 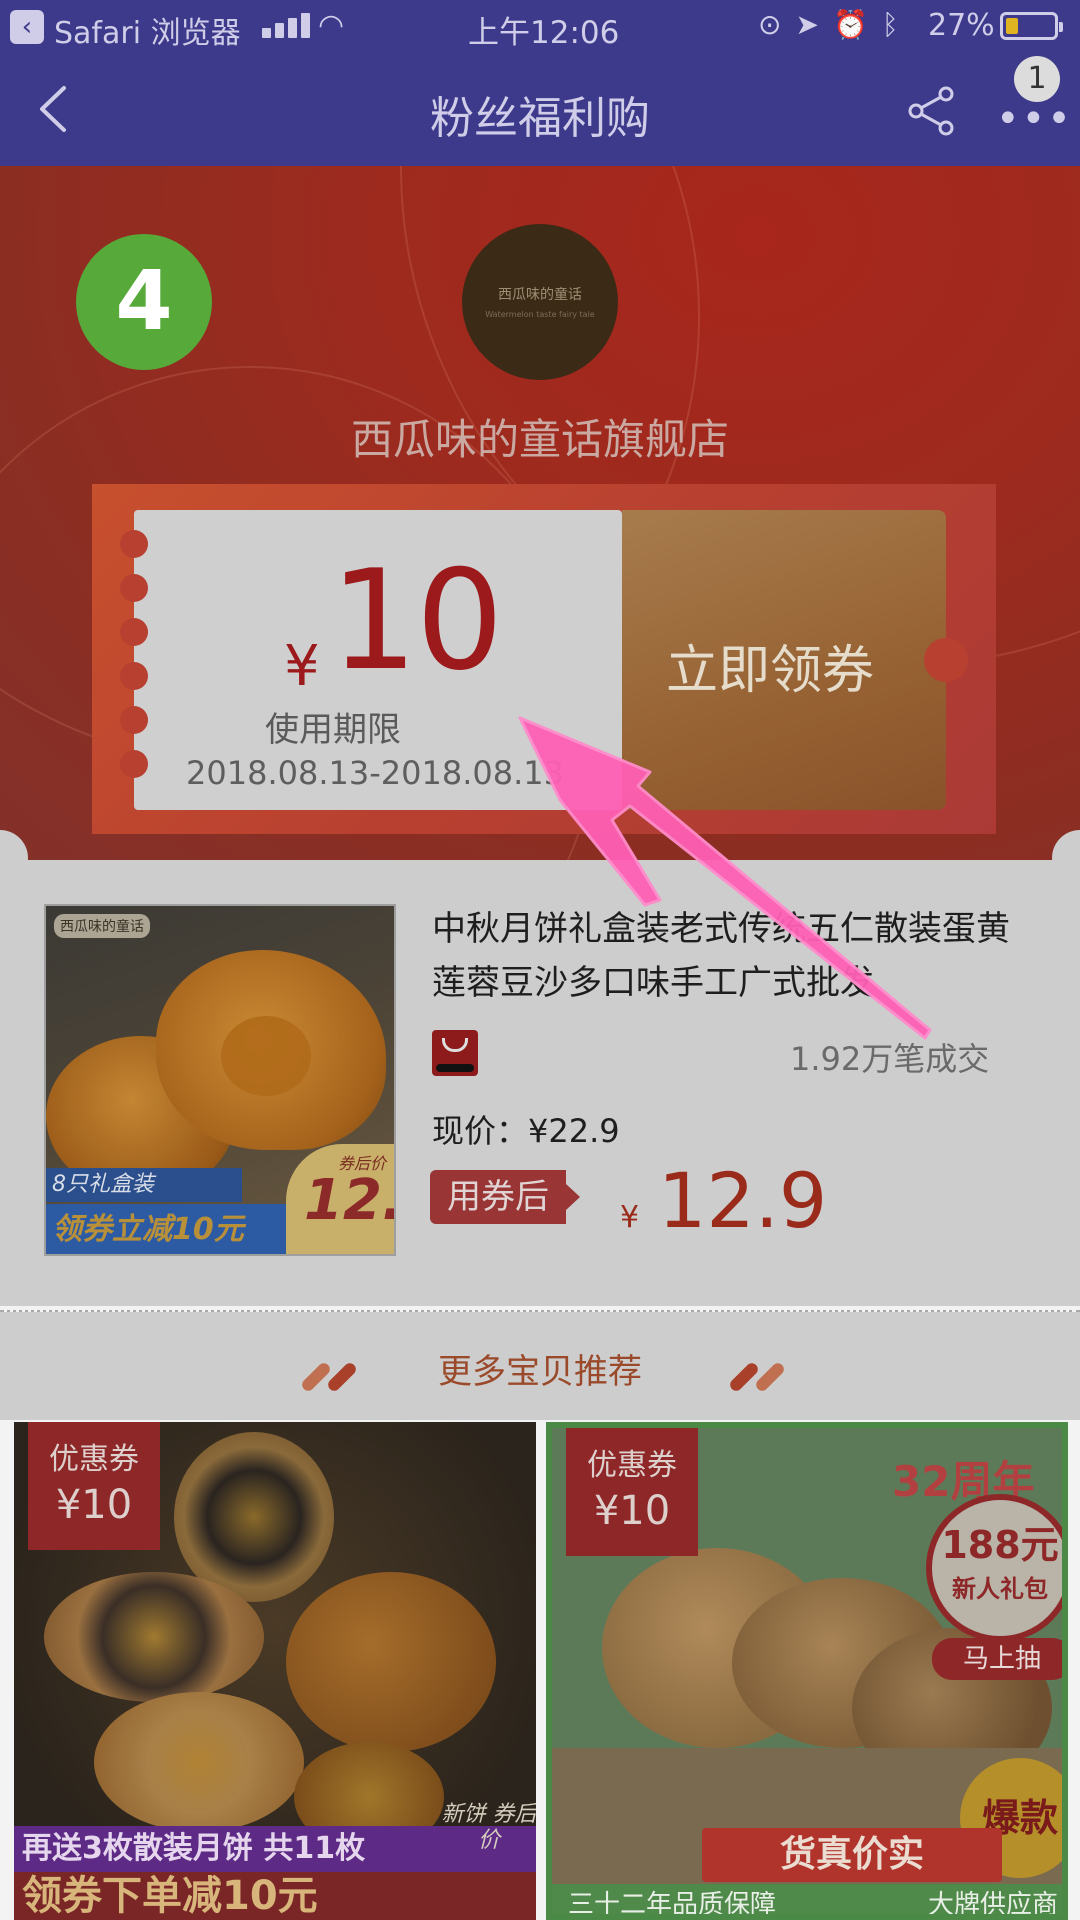 I want to click on card-promo-discount: 领券下单减10元, so click(x=275, y=1896).